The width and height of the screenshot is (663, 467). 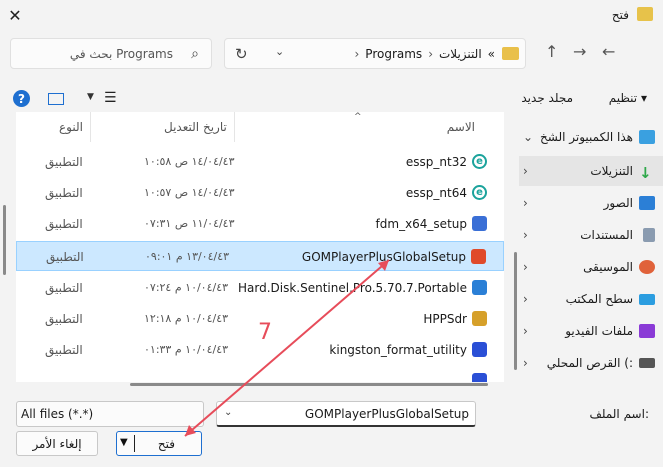 I want to click on annotation-step-number: 7, so click(x=265, y=332).